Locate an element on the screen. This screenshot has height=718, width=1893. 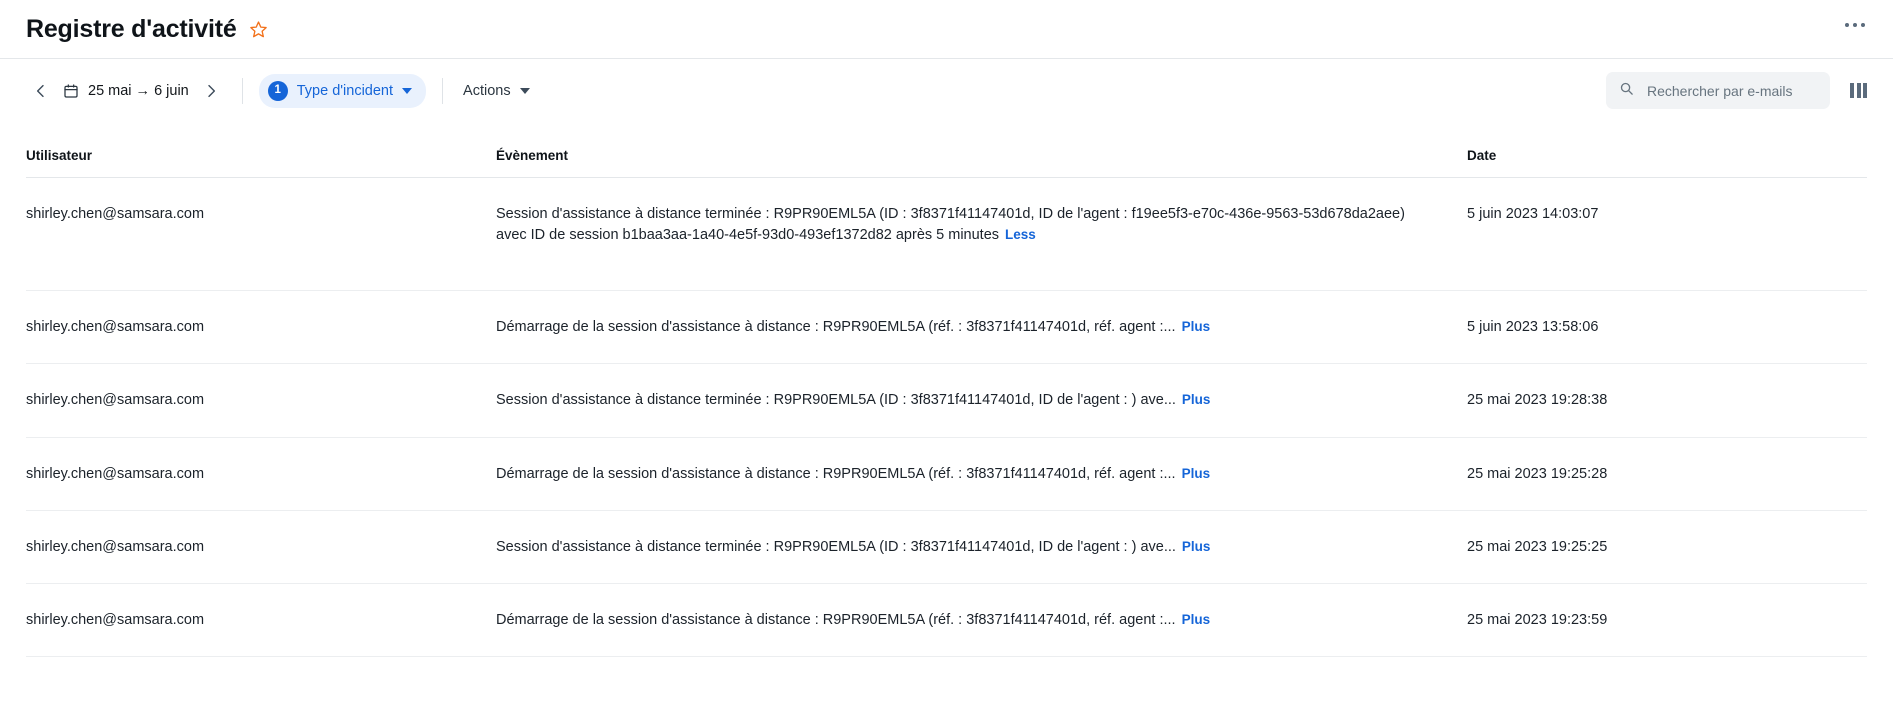
column-header-date: Date is located at coordinates (1657, 150).